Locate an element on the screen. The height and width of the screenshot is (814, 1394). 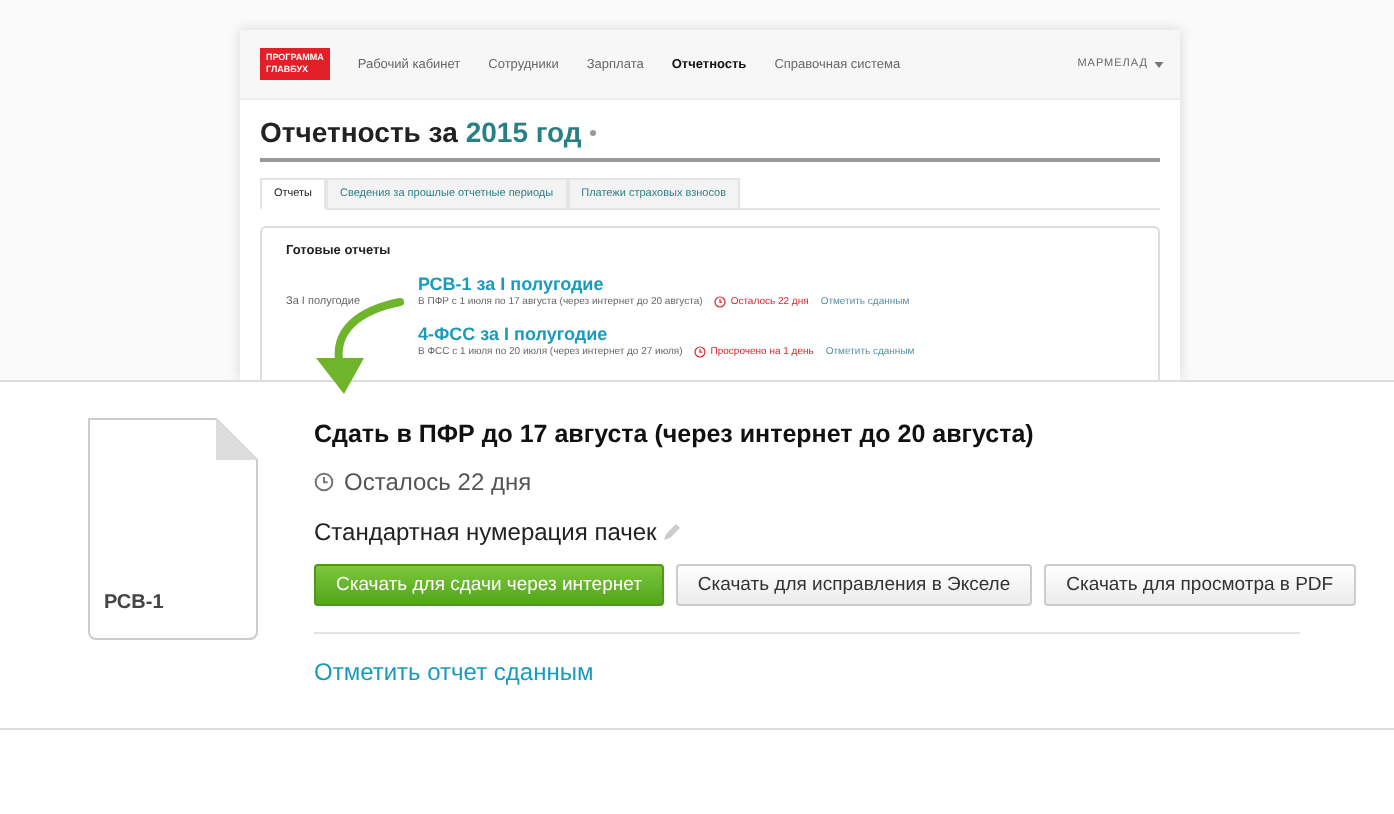
report-link: 4-ФСС за I полугодие is located at coordinates (666, 334).